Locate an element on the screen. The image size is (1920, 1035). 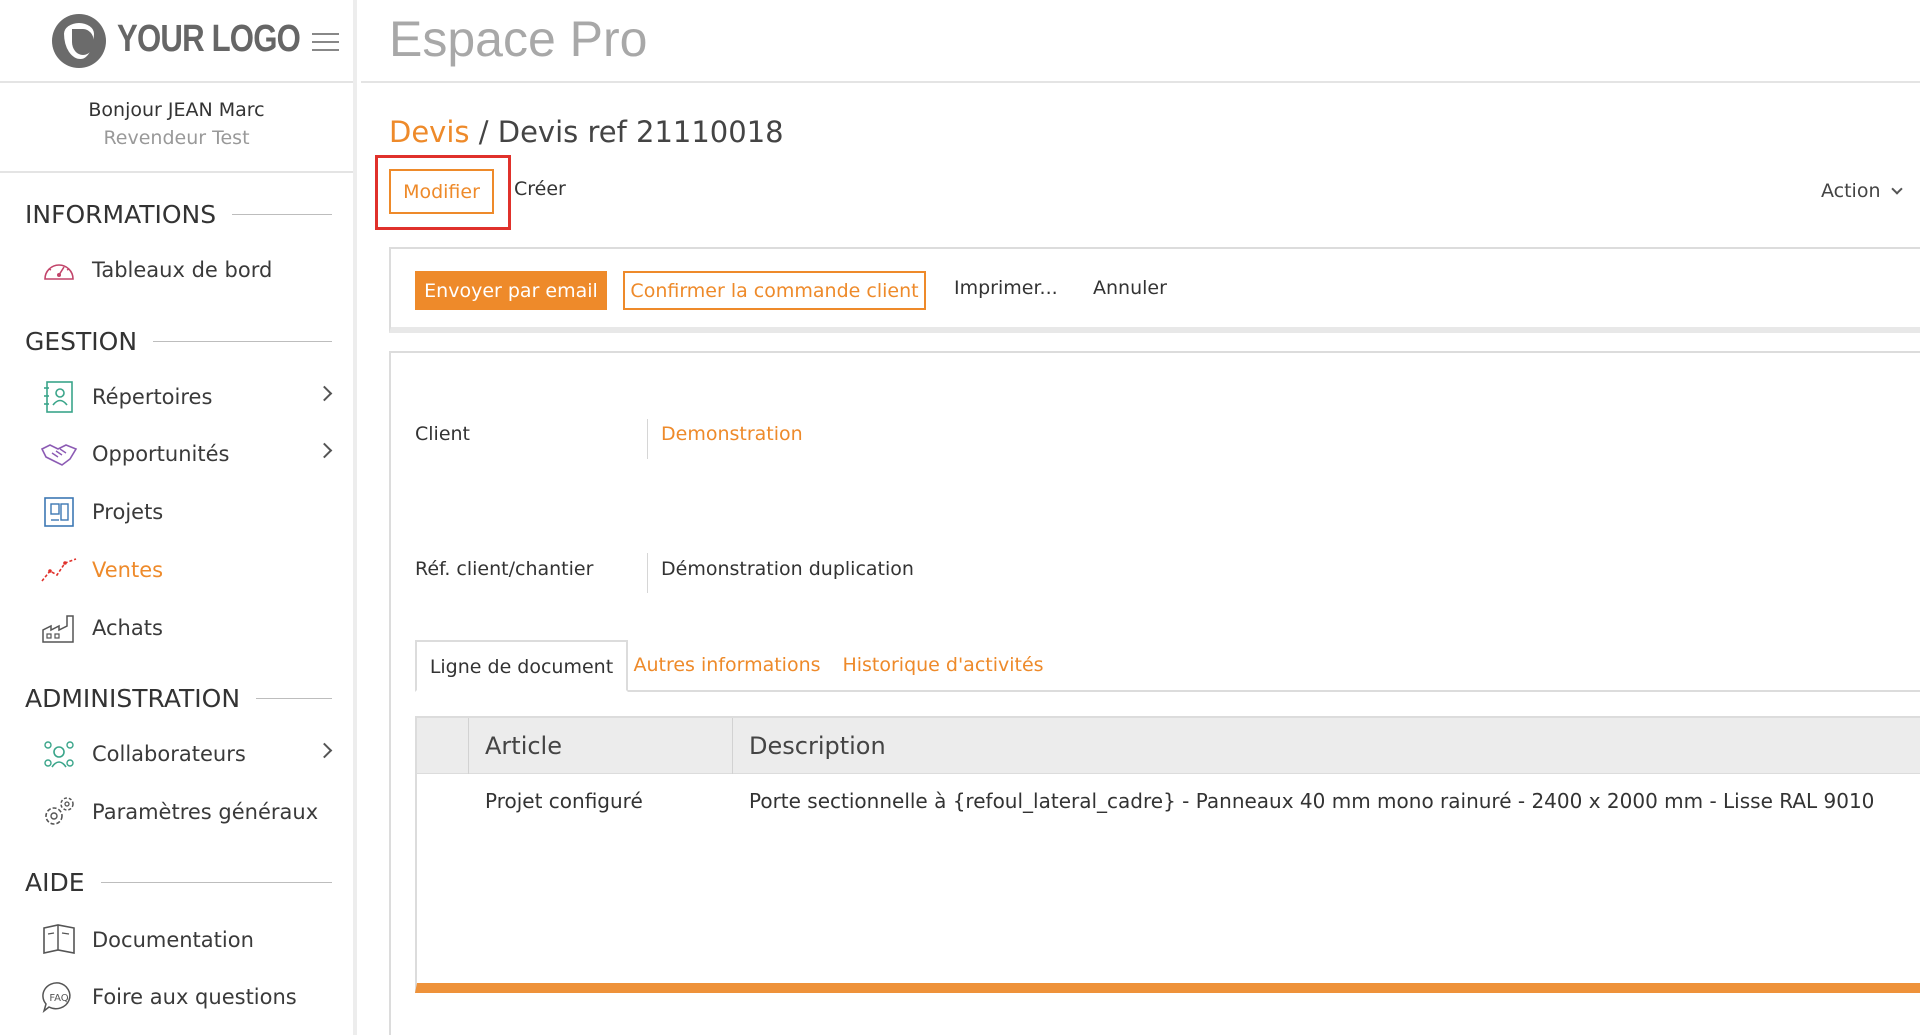
section-title: AIDE is located at coordinates (55, 882).